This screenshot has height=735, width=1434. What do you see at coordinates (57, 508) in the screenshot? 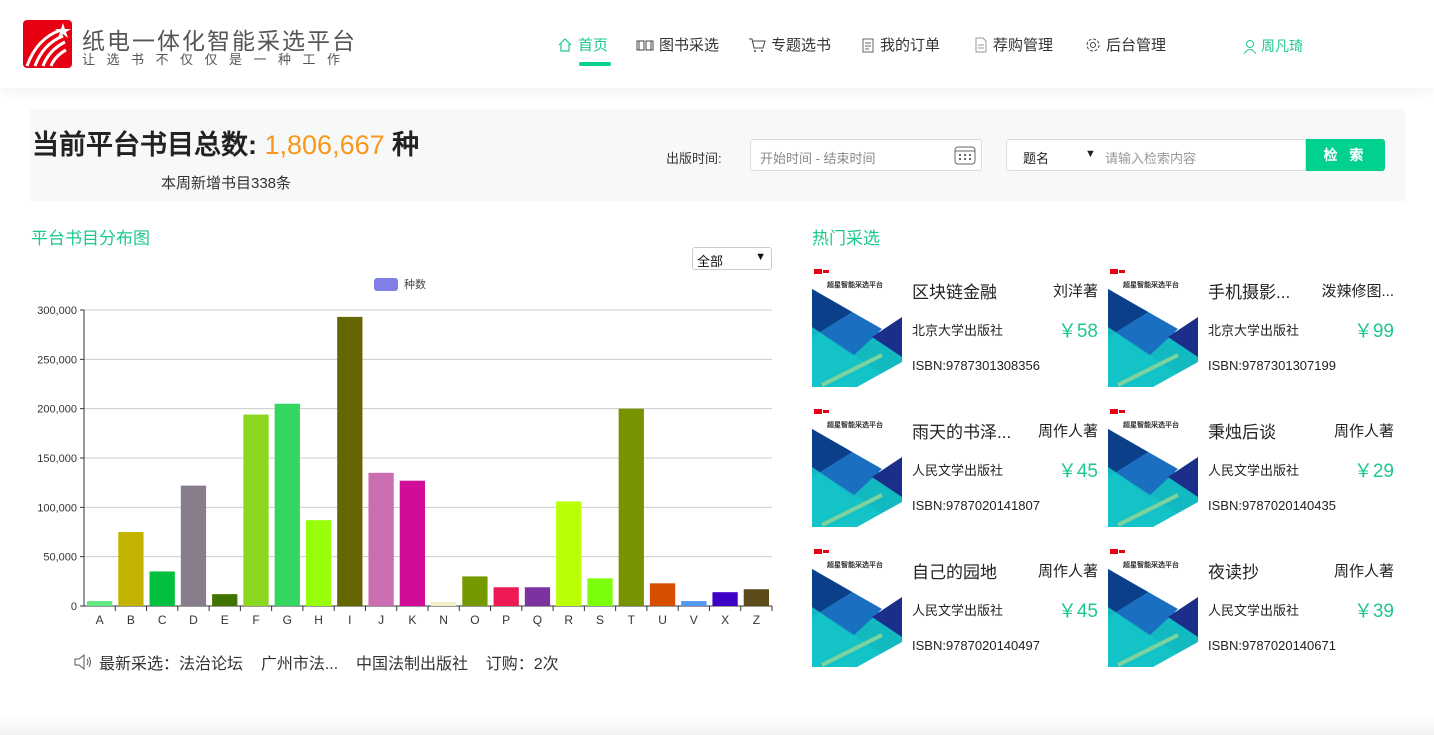
I see `y-tick-label: 100,000` at bounding box center [57, 508].